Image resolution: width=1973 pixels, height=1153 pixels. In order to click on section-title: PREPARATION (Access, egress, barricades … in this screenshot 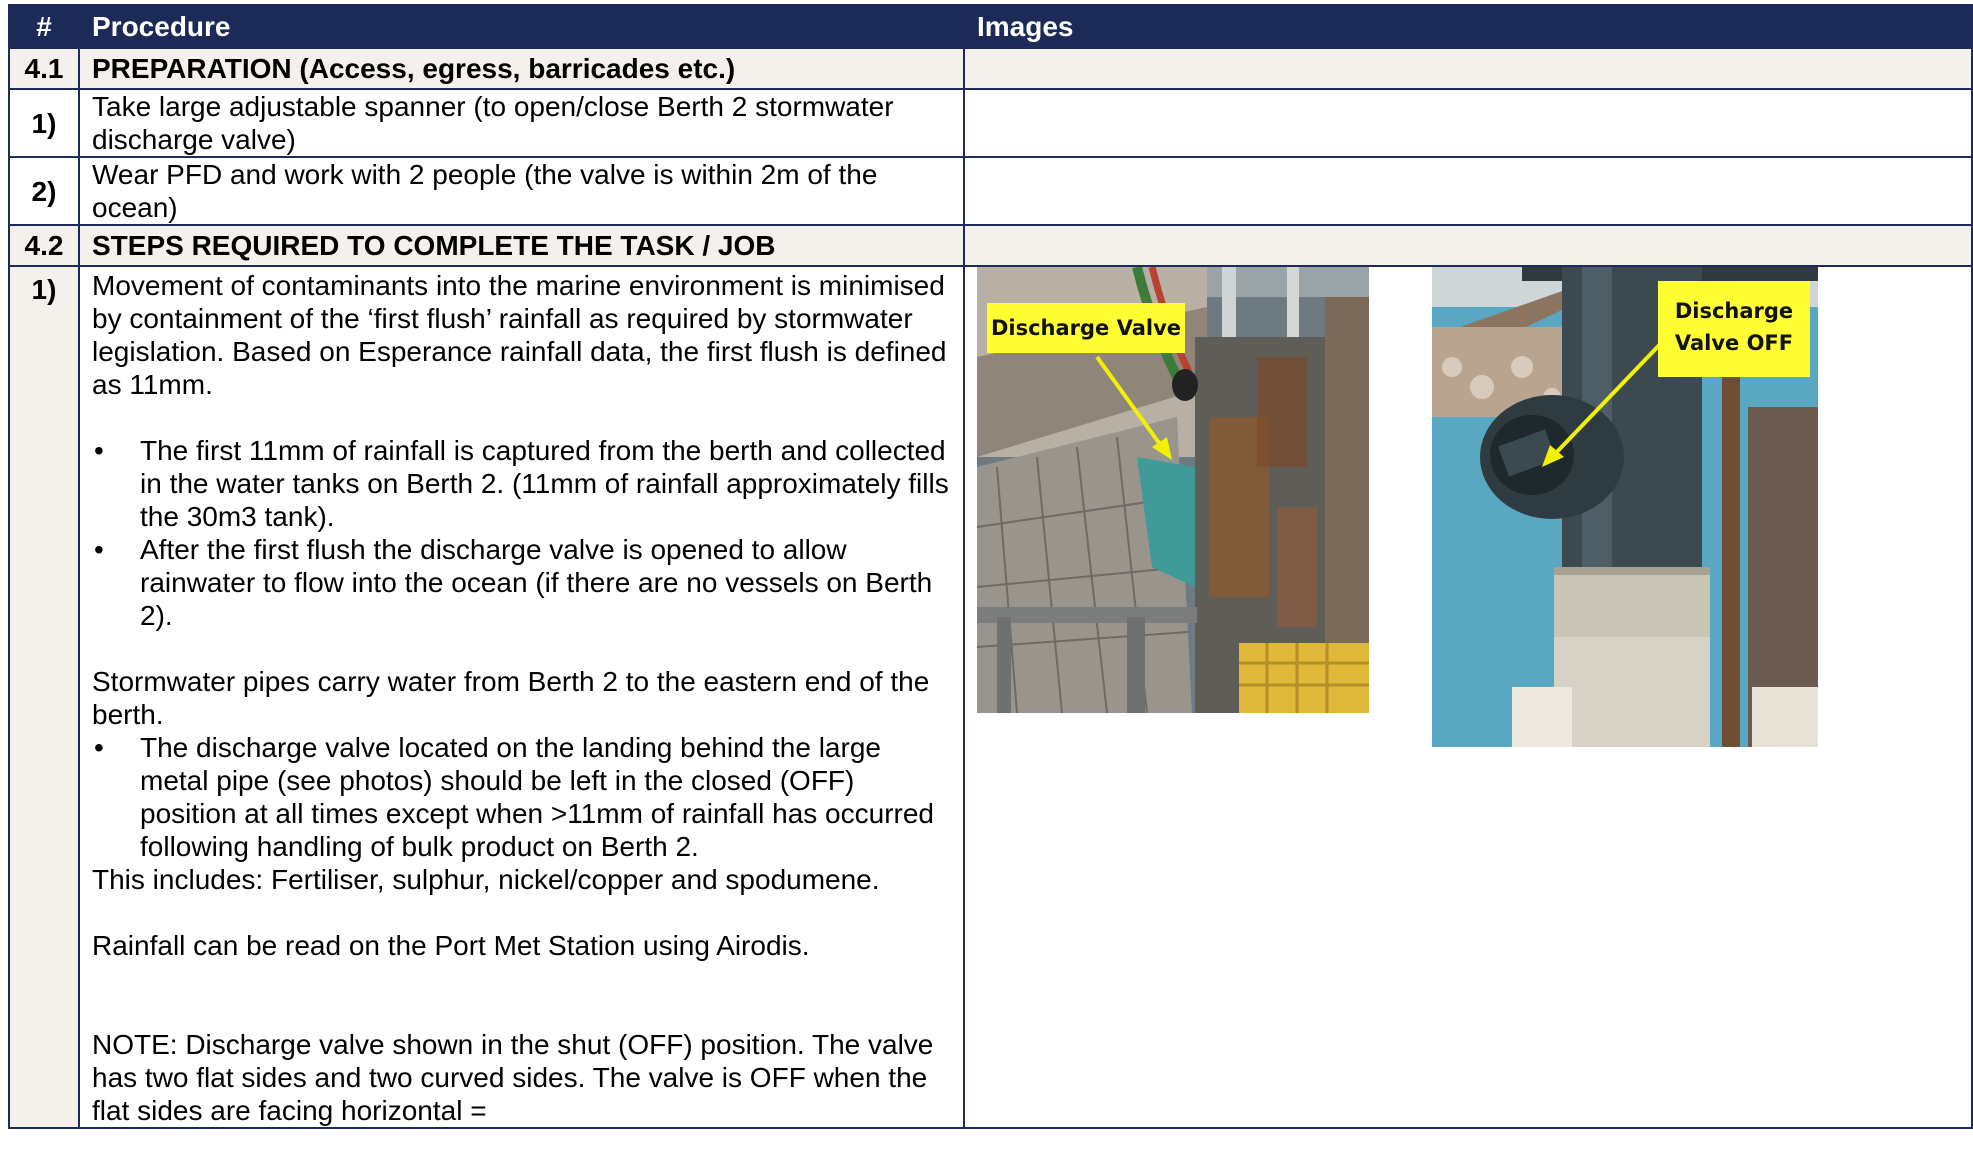, I will do `click(521, 68)`.